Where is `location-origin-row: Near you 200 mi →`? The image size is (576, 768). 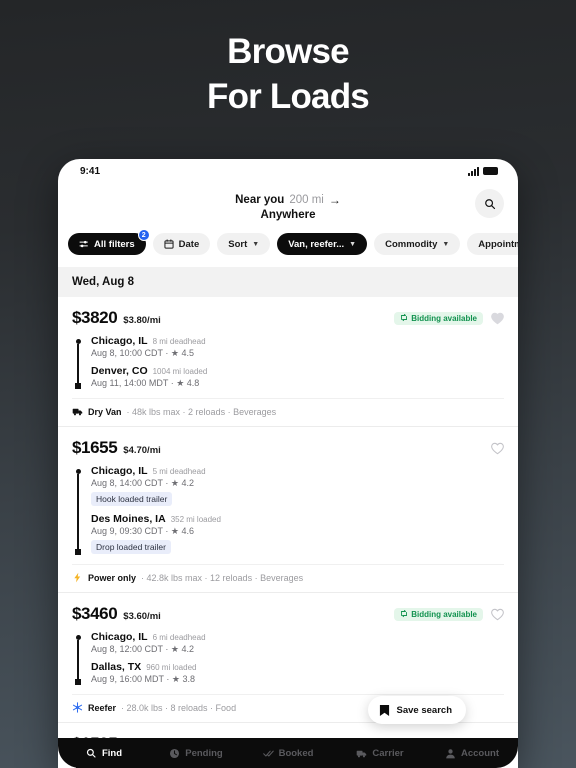
location-origin-row: Near you 200 mi → is located at coordinates (288, 200).